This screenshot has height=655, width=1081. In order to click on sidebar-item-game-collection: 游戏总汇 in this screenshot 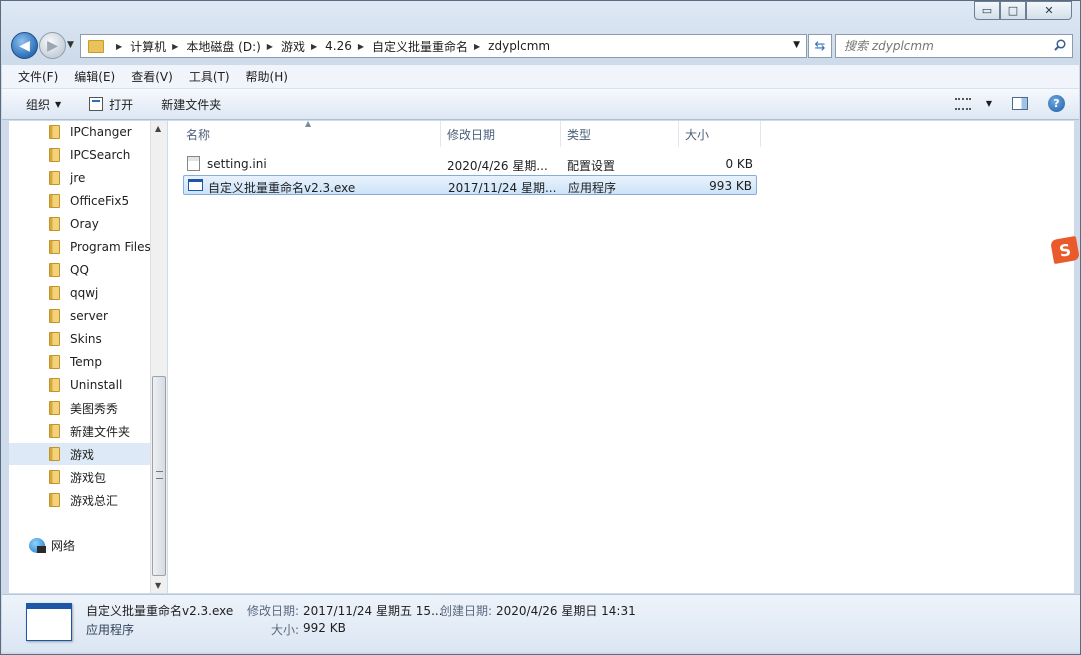, I will do `click(79, 500)`.